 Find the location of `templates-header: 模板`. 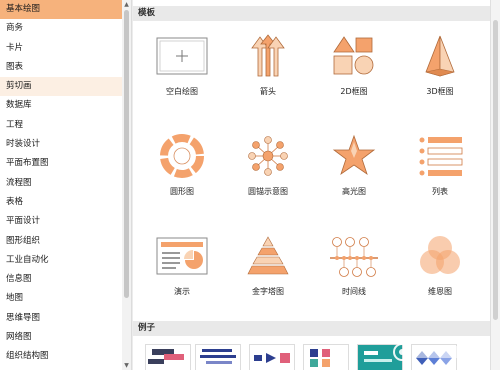

templates-header: 模板 is located at coordinates (312, 13).